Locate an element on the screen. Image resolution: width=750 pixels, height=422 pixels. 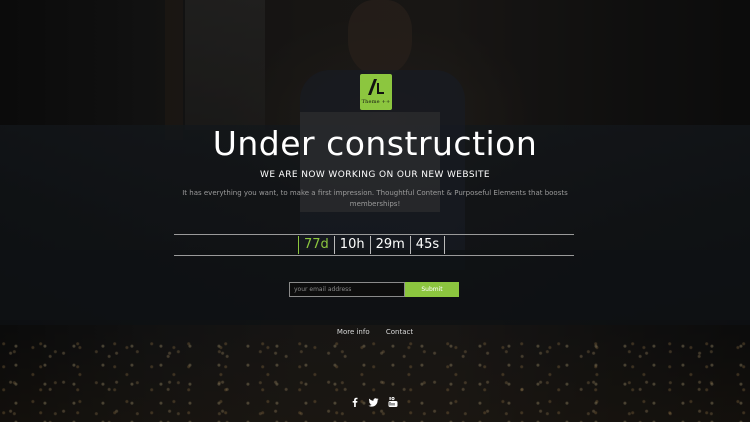
submit-button: Submit is located at coordinates (432, 289).